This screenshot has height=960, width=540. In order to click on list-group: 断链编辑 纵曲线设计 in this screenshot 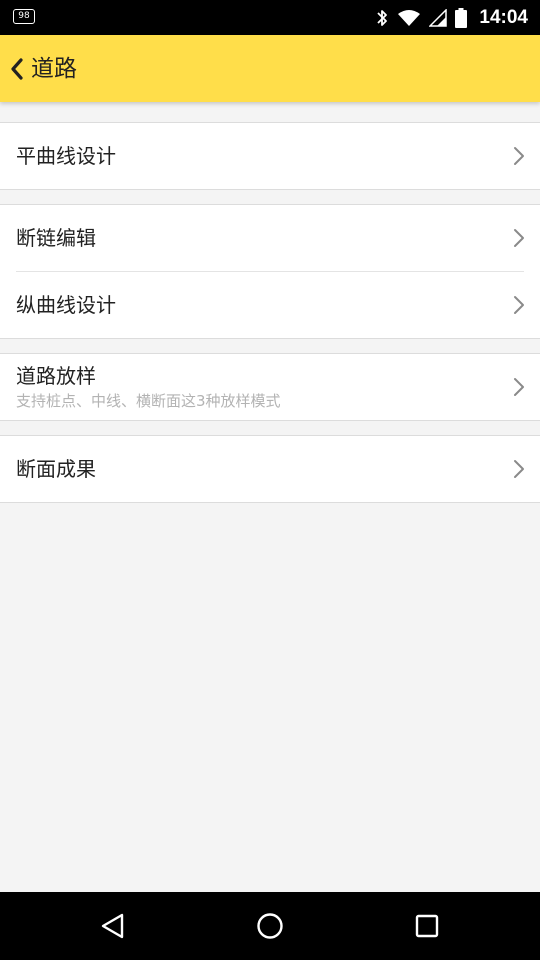, I will do `click(270, 271)`.